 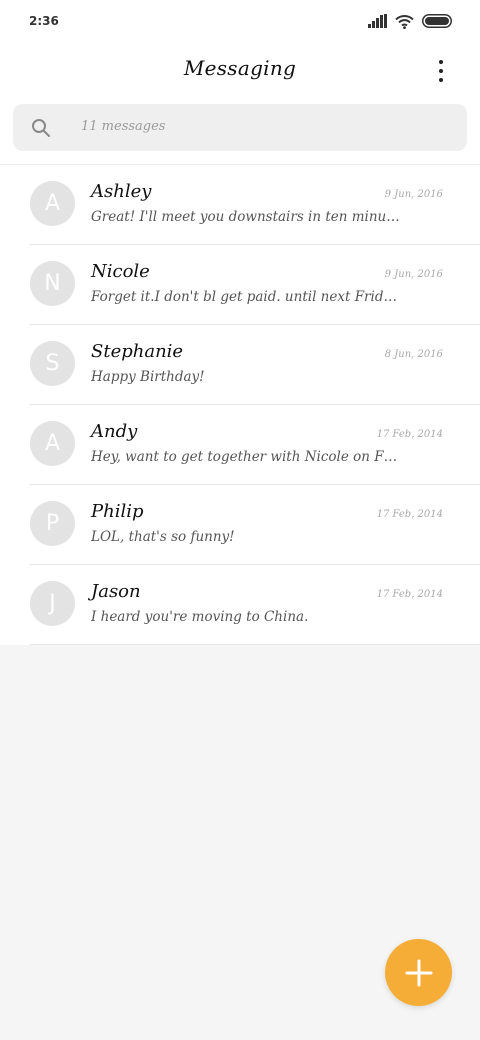 I want to click on status-time: 2:36, so click(x=44, y=21).